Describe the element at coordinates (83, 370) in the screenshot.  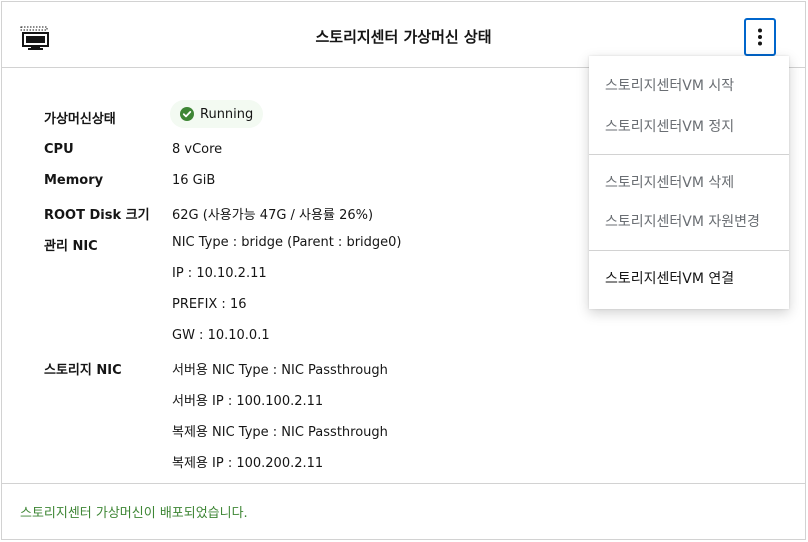
I see `storage-nic-label: 스토리지 NIC` at that location.